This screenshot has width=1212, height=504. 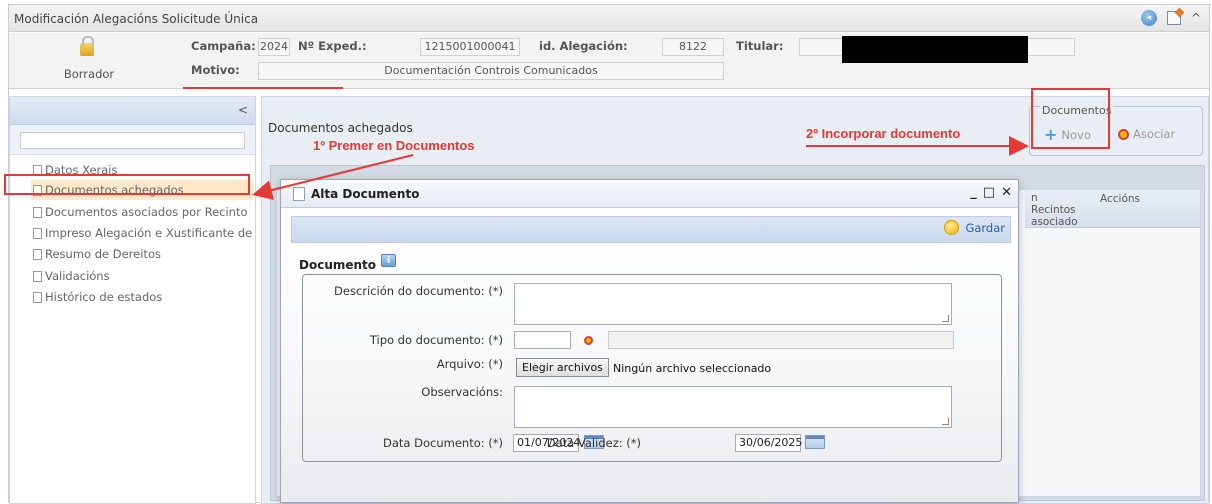 I want to click on type-label: Tipo do documento: (*), so click(x=436, y=340).